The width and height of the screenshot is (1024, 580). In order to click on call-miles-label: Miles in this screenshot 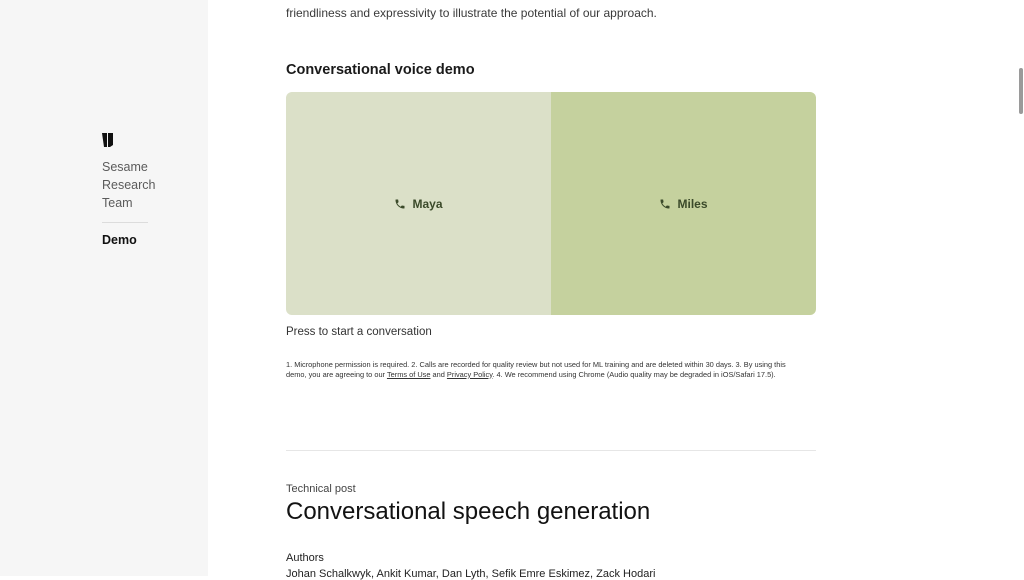, I will do `click(683, 203)`.